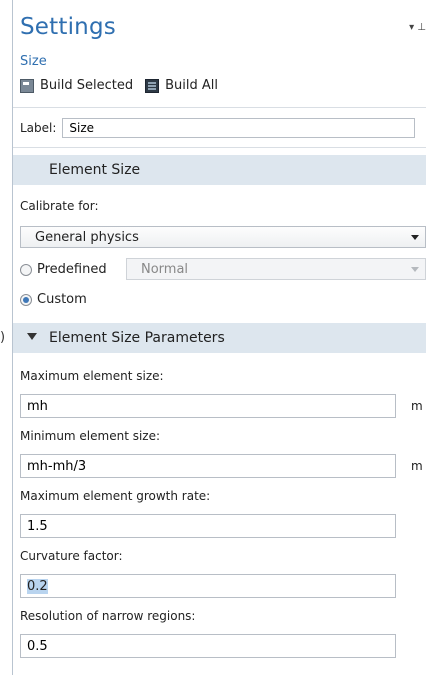 The image size is (426, 675). I want to click on build-all-button: Build All, so click(181, 85).